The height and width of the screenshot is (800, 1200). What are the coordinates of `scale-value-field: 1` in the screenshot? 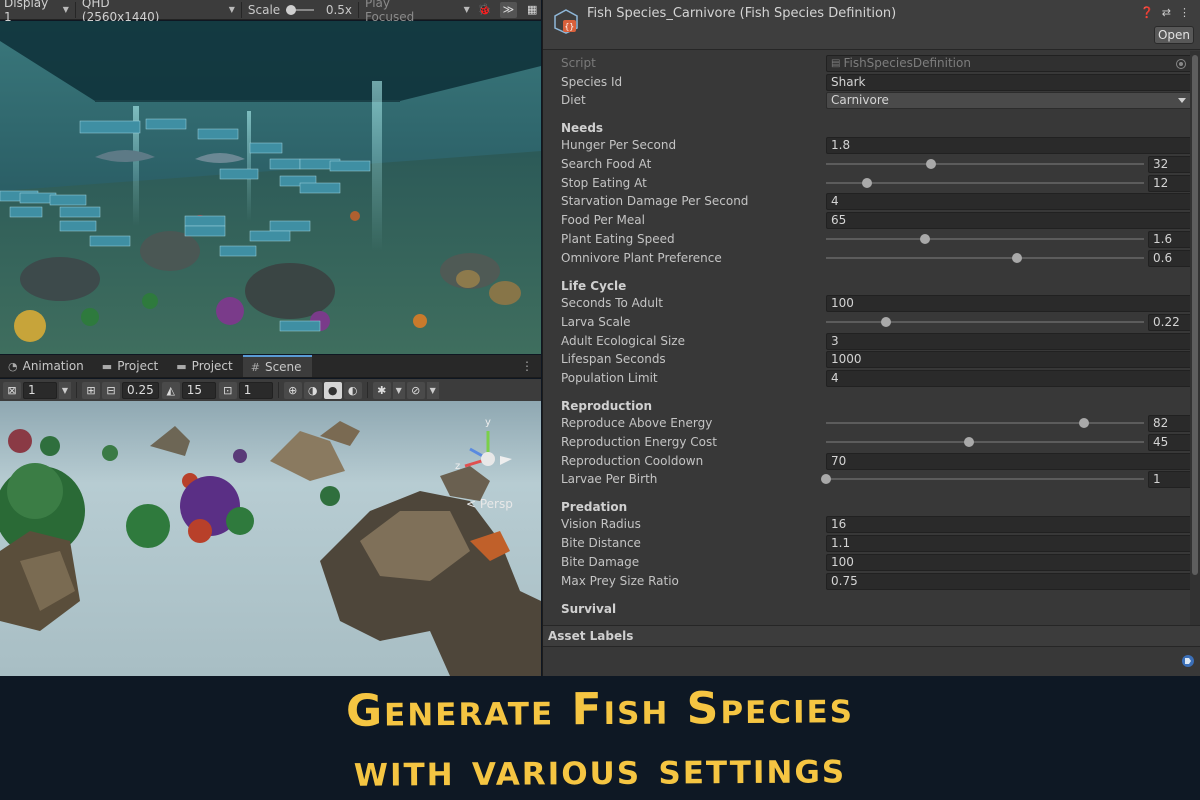 It's located at (255, 390).